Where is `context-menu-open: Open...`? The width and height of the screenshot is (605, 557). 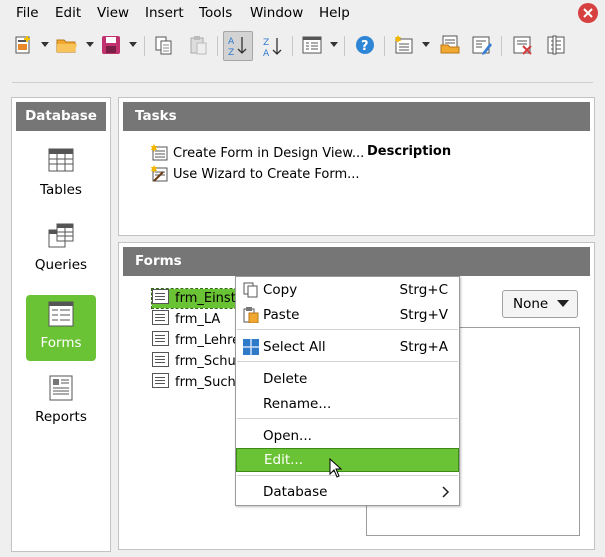
context-menu-open: Open... is located at coordinates (347, 436).